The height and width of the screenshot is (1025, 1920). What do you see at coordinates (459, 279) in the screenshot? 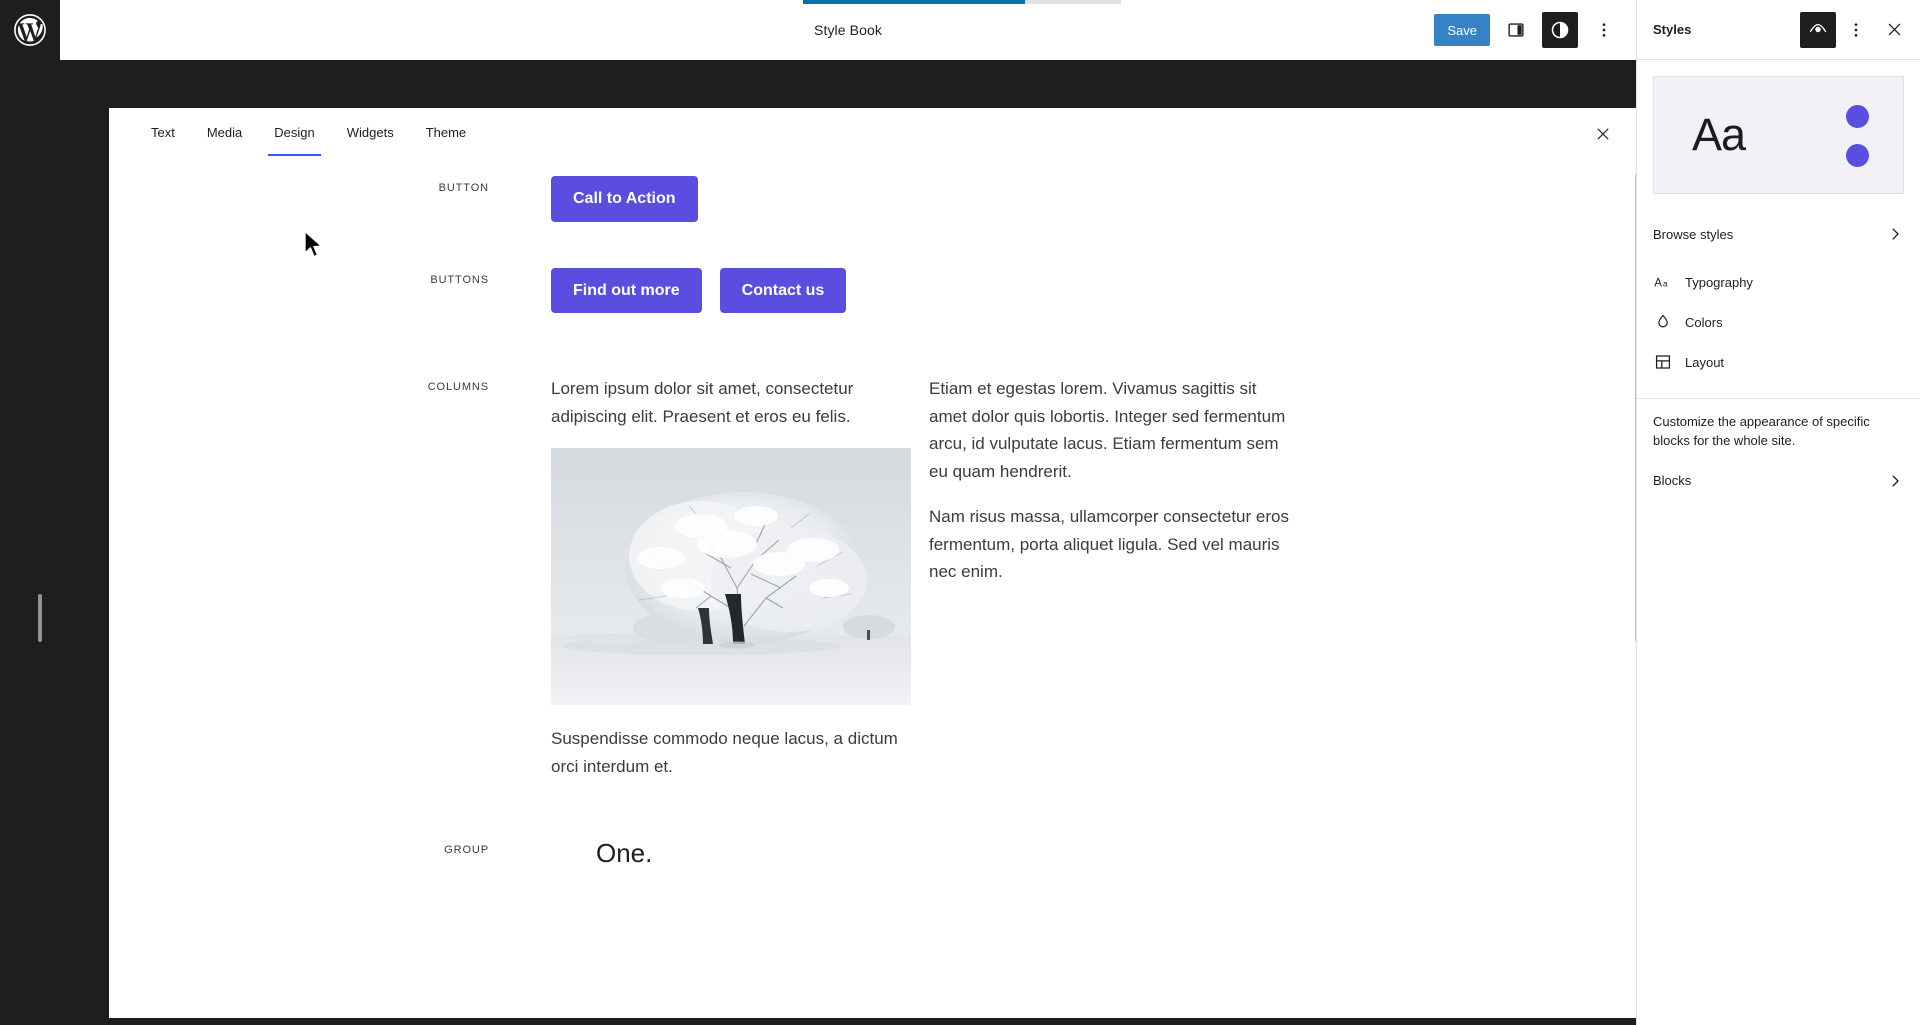
I see `section-label-buttons: BUTTONS` at bounding box center [459, 279].